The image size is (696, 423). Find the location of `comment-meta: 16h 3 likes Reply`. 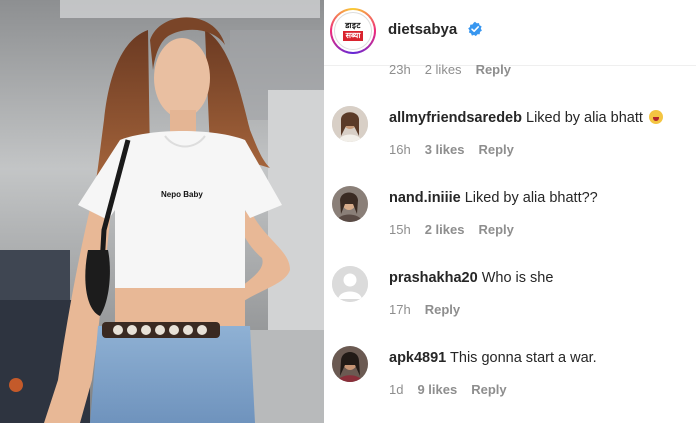

comment-meta: 16h 3 likes Reply is located at coordinates (451, 149).